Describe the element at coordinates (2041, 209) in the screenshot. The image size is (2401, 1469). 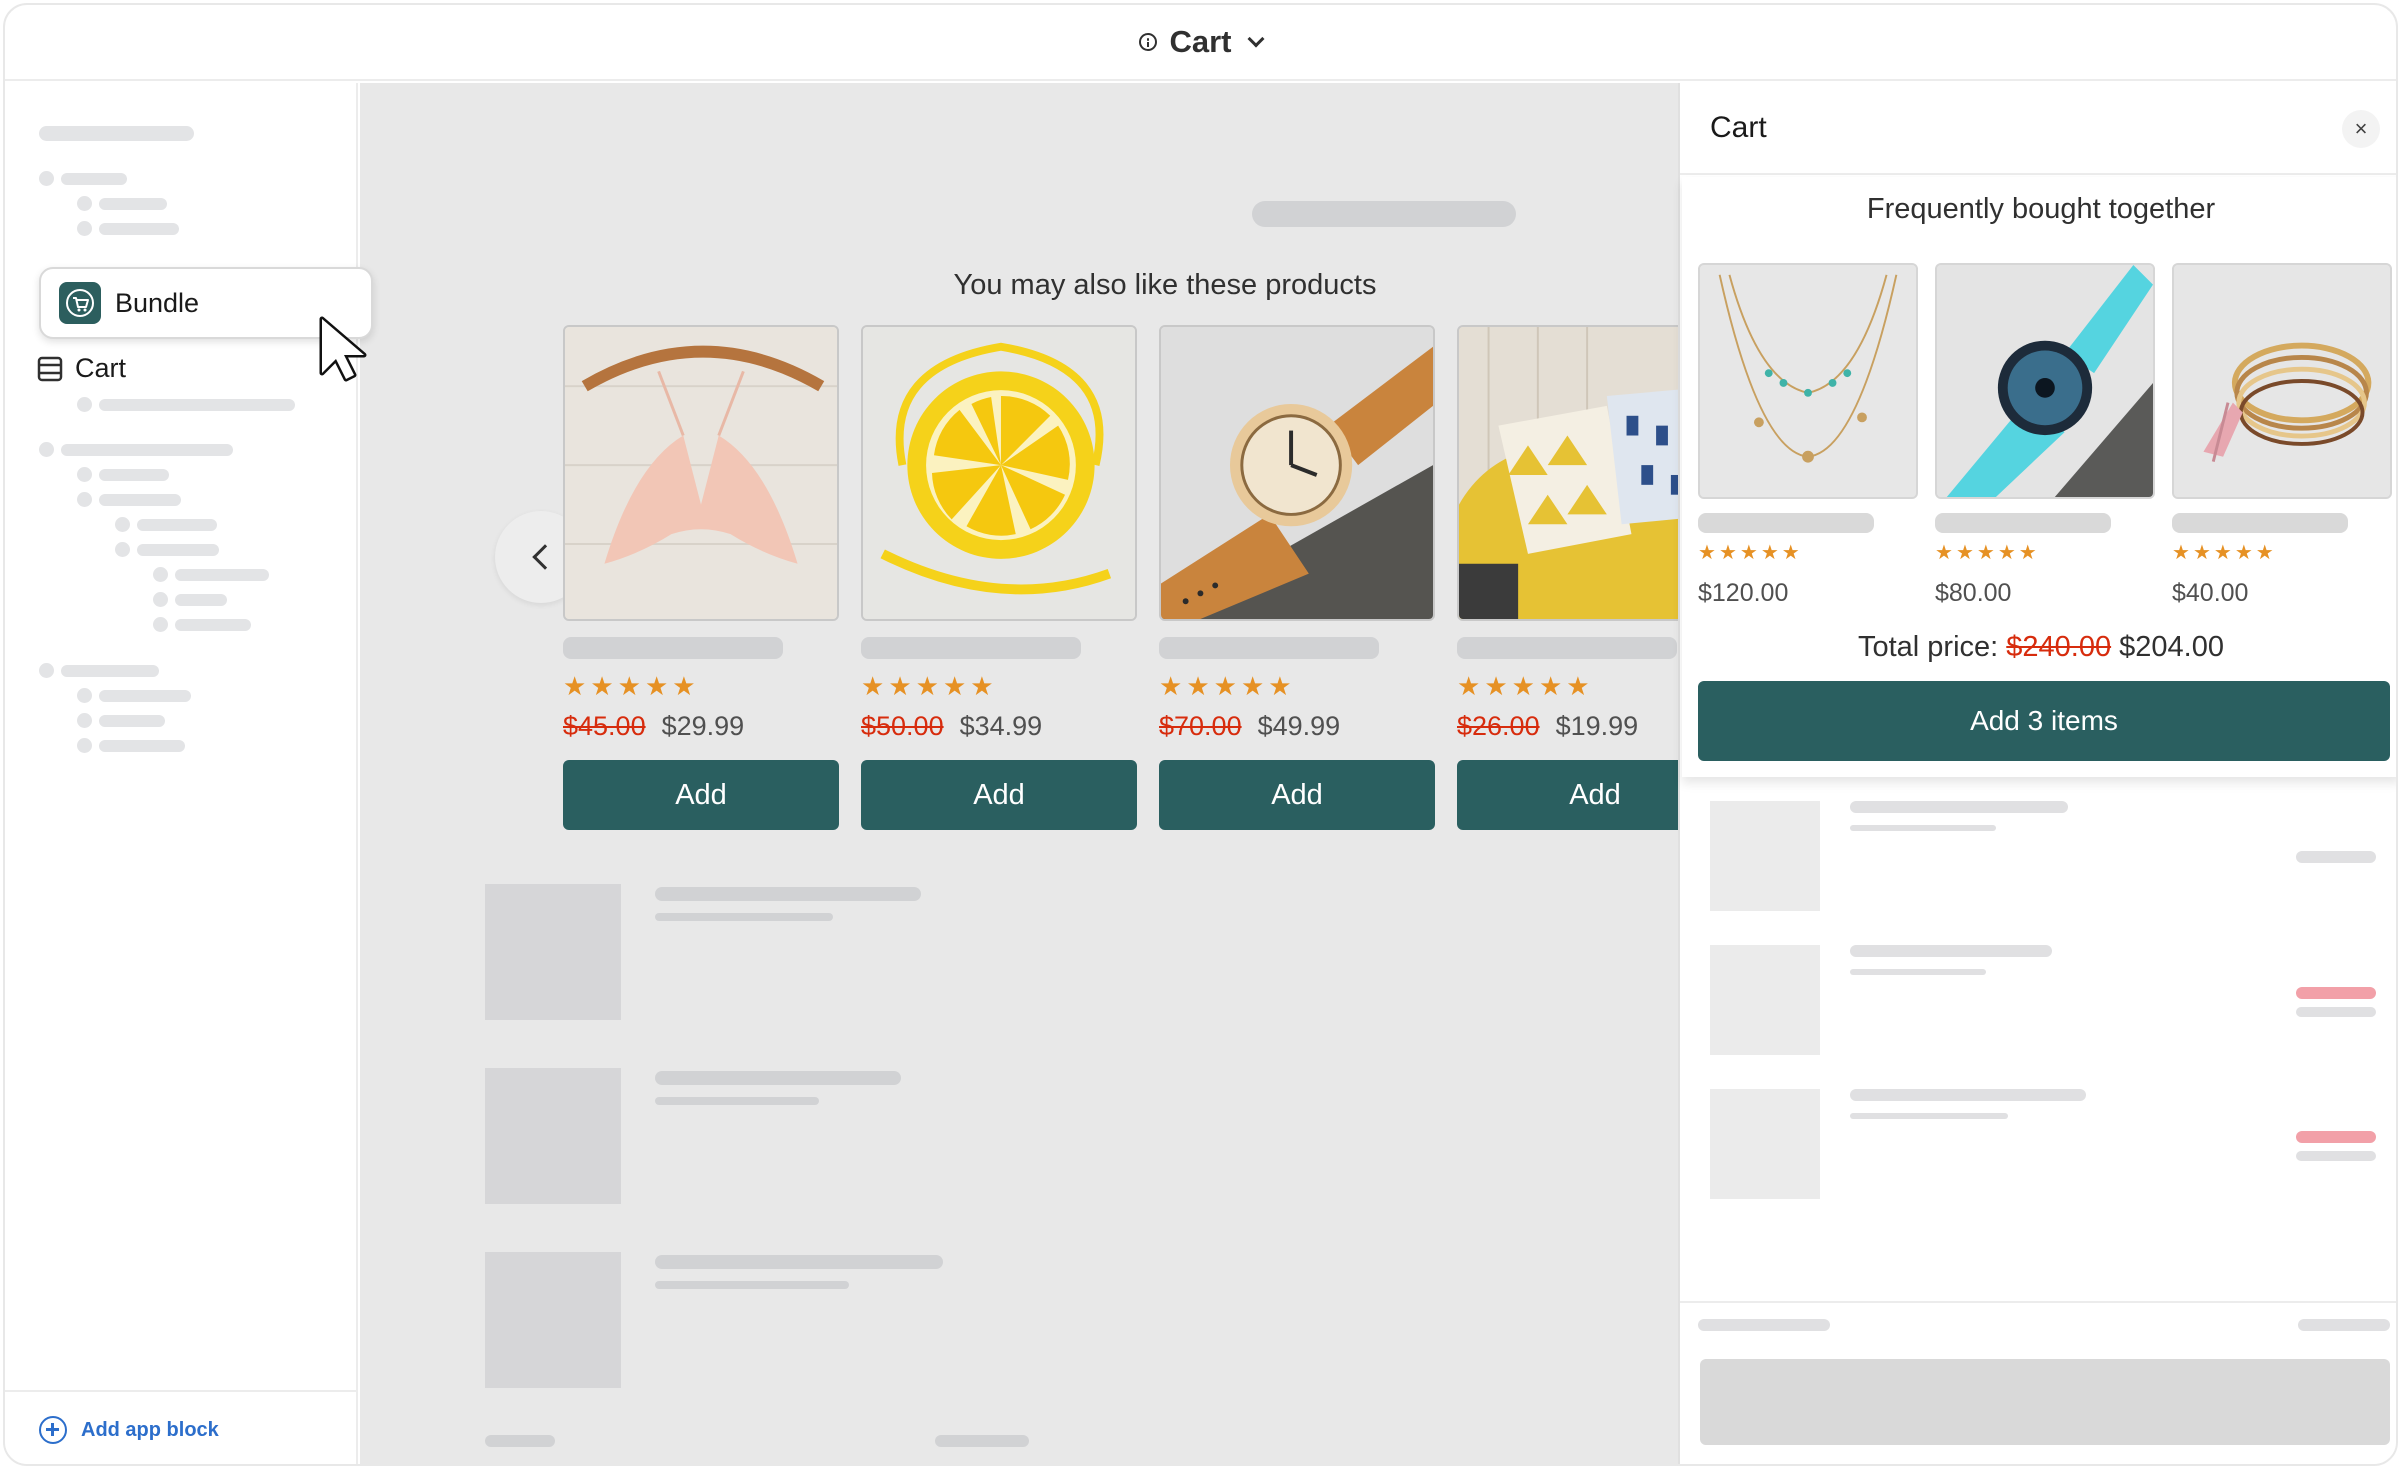
I see `bundle-title: Frequently bought together` at that location.